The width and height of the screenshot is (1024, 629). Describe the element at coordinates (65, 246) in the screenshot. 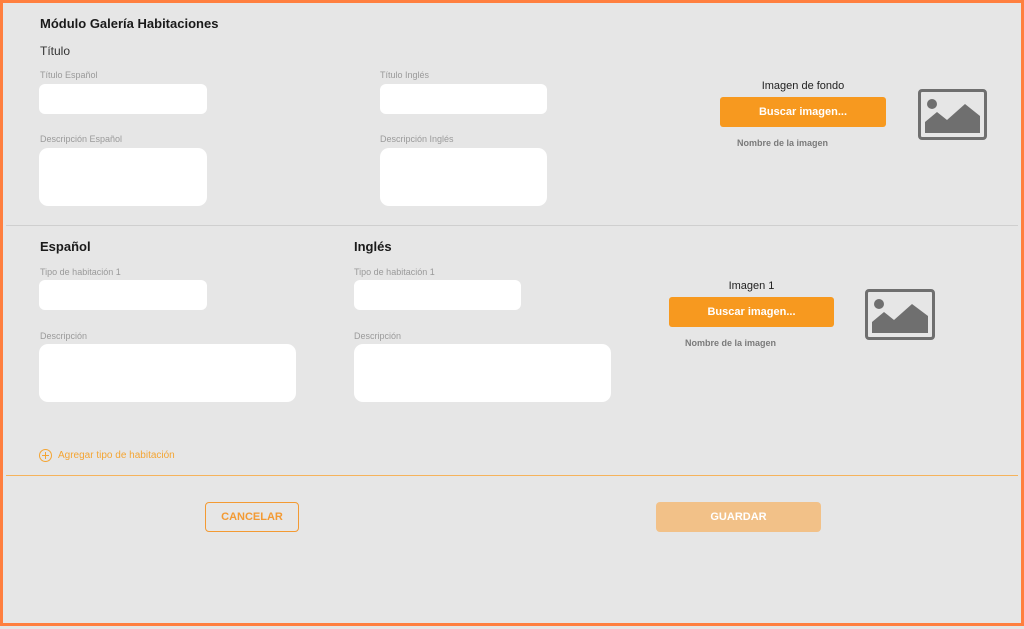

I see `spanish-heading: Español` at that location.